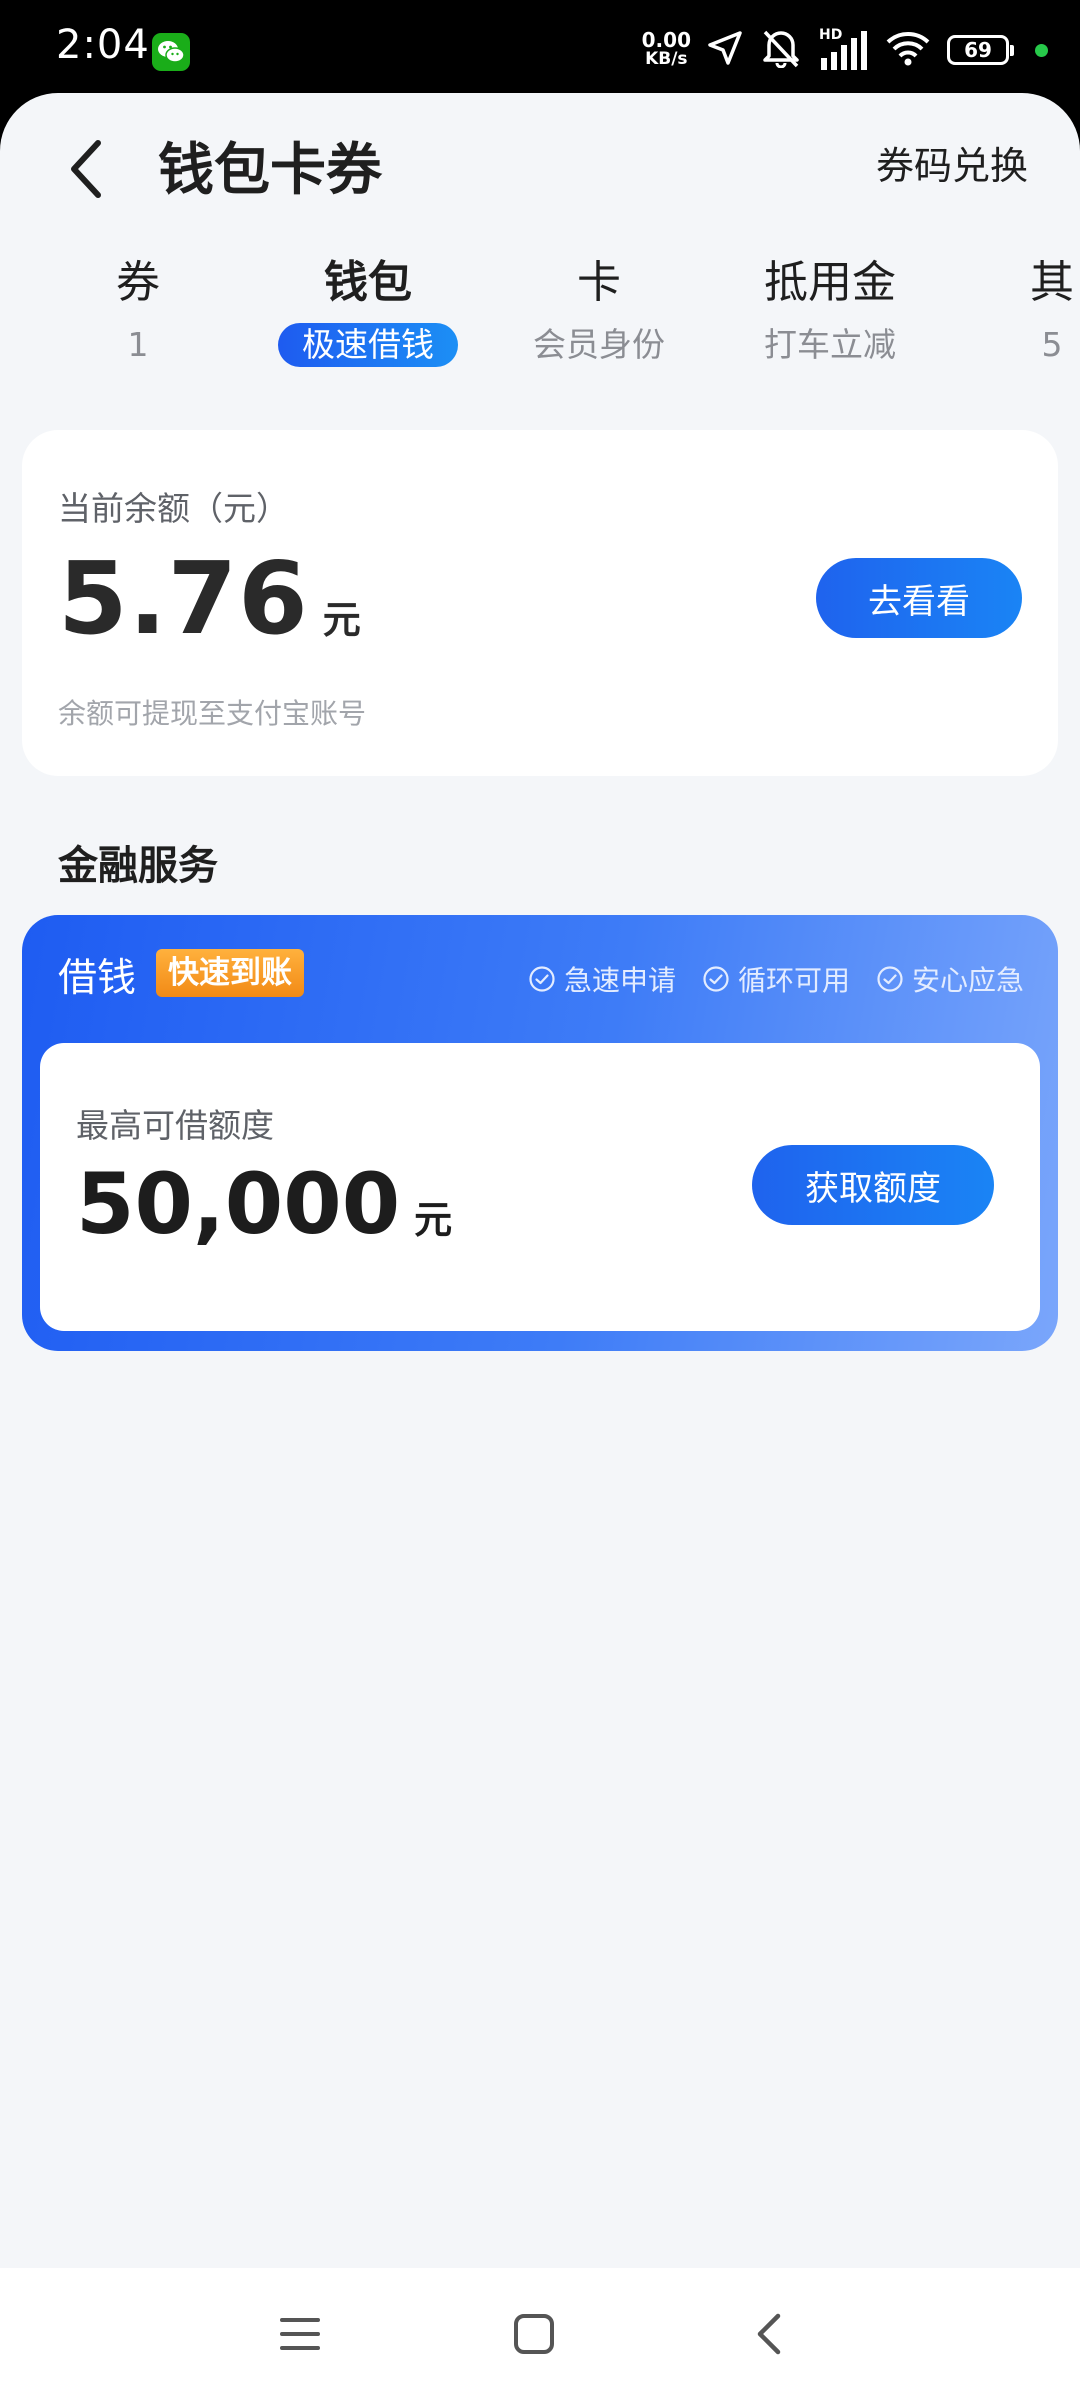 This screenshot has width=1080, height=2400. What do you see at coordinates (540, 603) in the screenshot?
I see `balance-card: 当前余额（元） 5.76 元 去看看 余额可提现至支付宝账号` at bounding box center [540, 603].